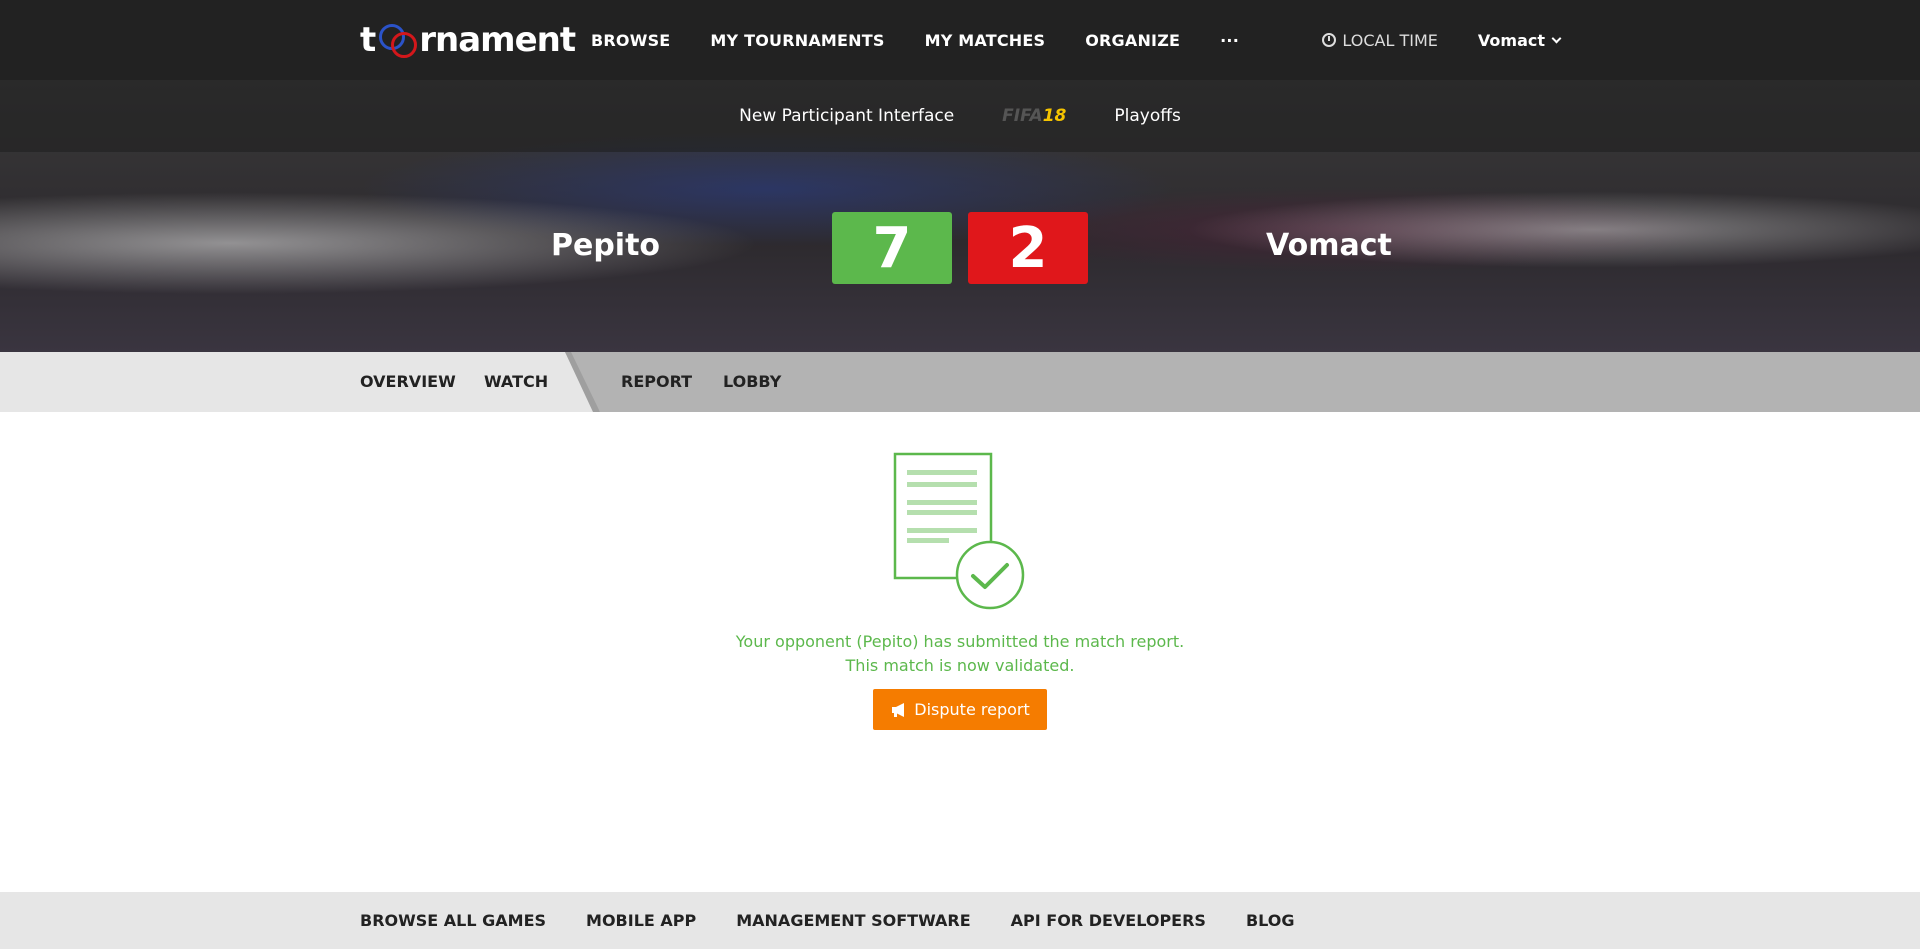 The image size is (1920, 949). What do you see at coordinates (641, 920) in the screenshot?
I see `footer-mobile-app: MOBILE APP` at bounding box center [641, 920].